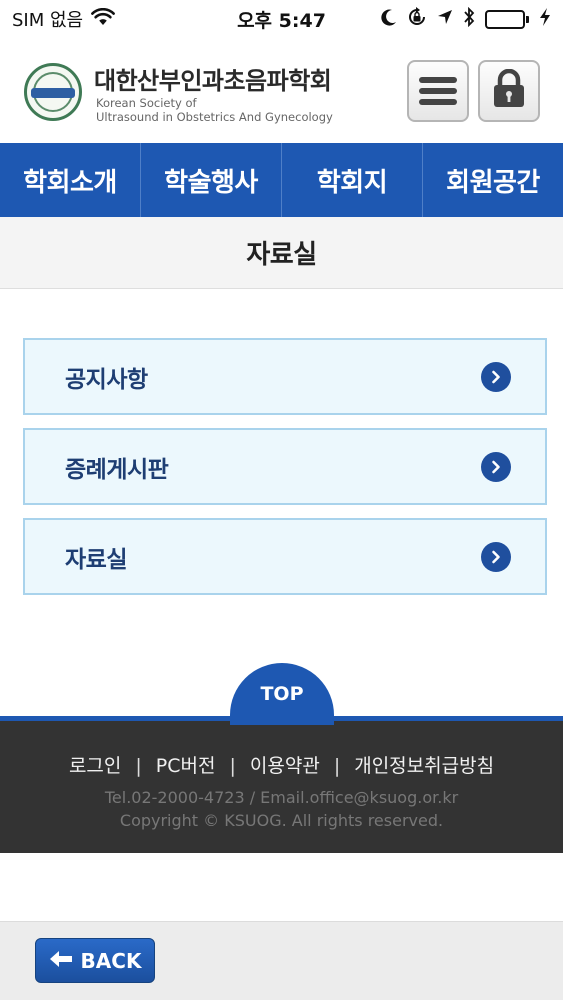 Image resolution: width=563 pixels, height=1000 pixels. I want to click on moon-icon, so click(389, 19).